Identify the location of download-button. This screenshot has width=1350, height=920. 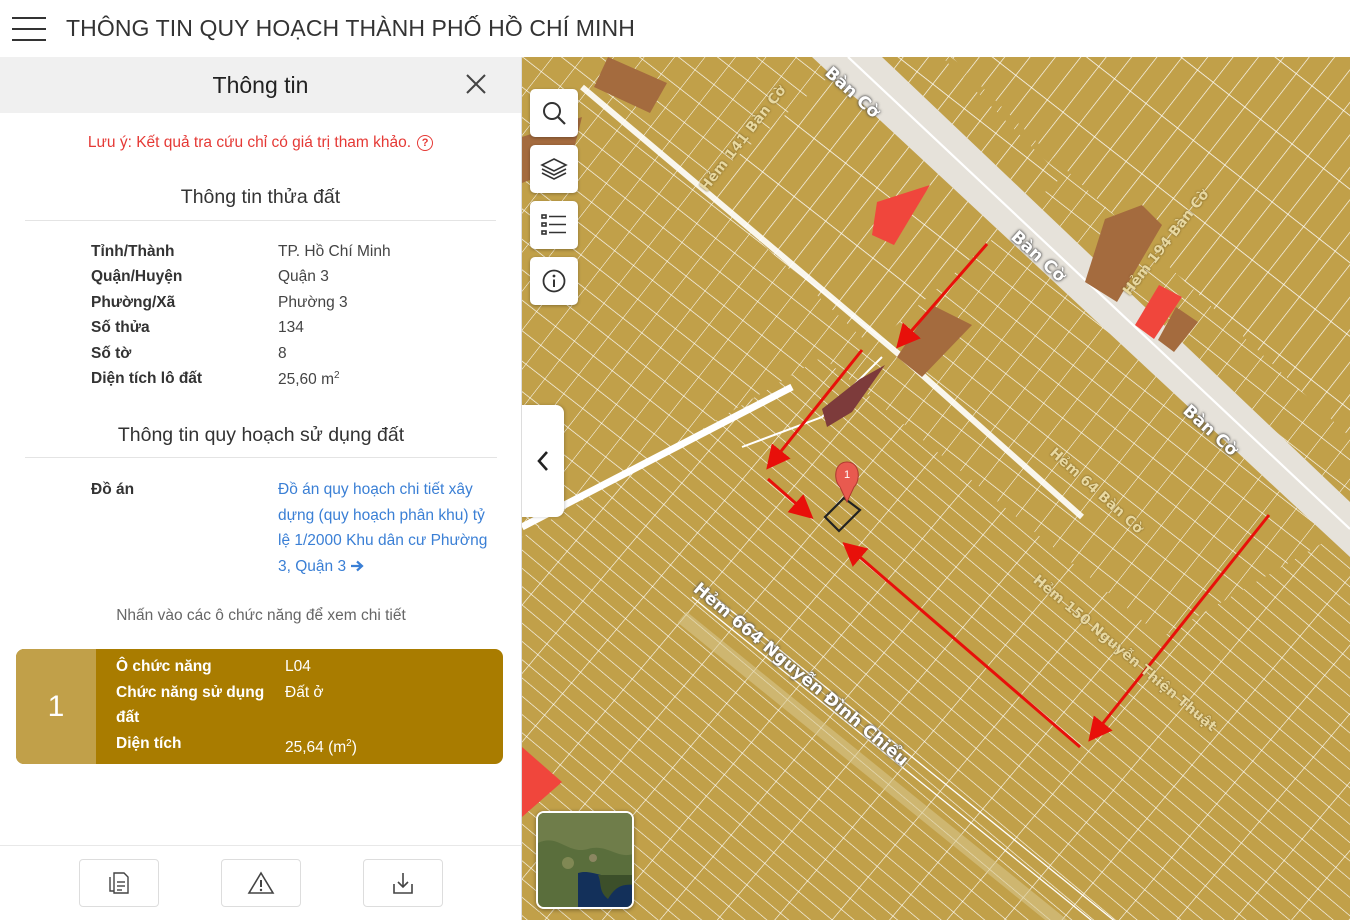
(403, 883).